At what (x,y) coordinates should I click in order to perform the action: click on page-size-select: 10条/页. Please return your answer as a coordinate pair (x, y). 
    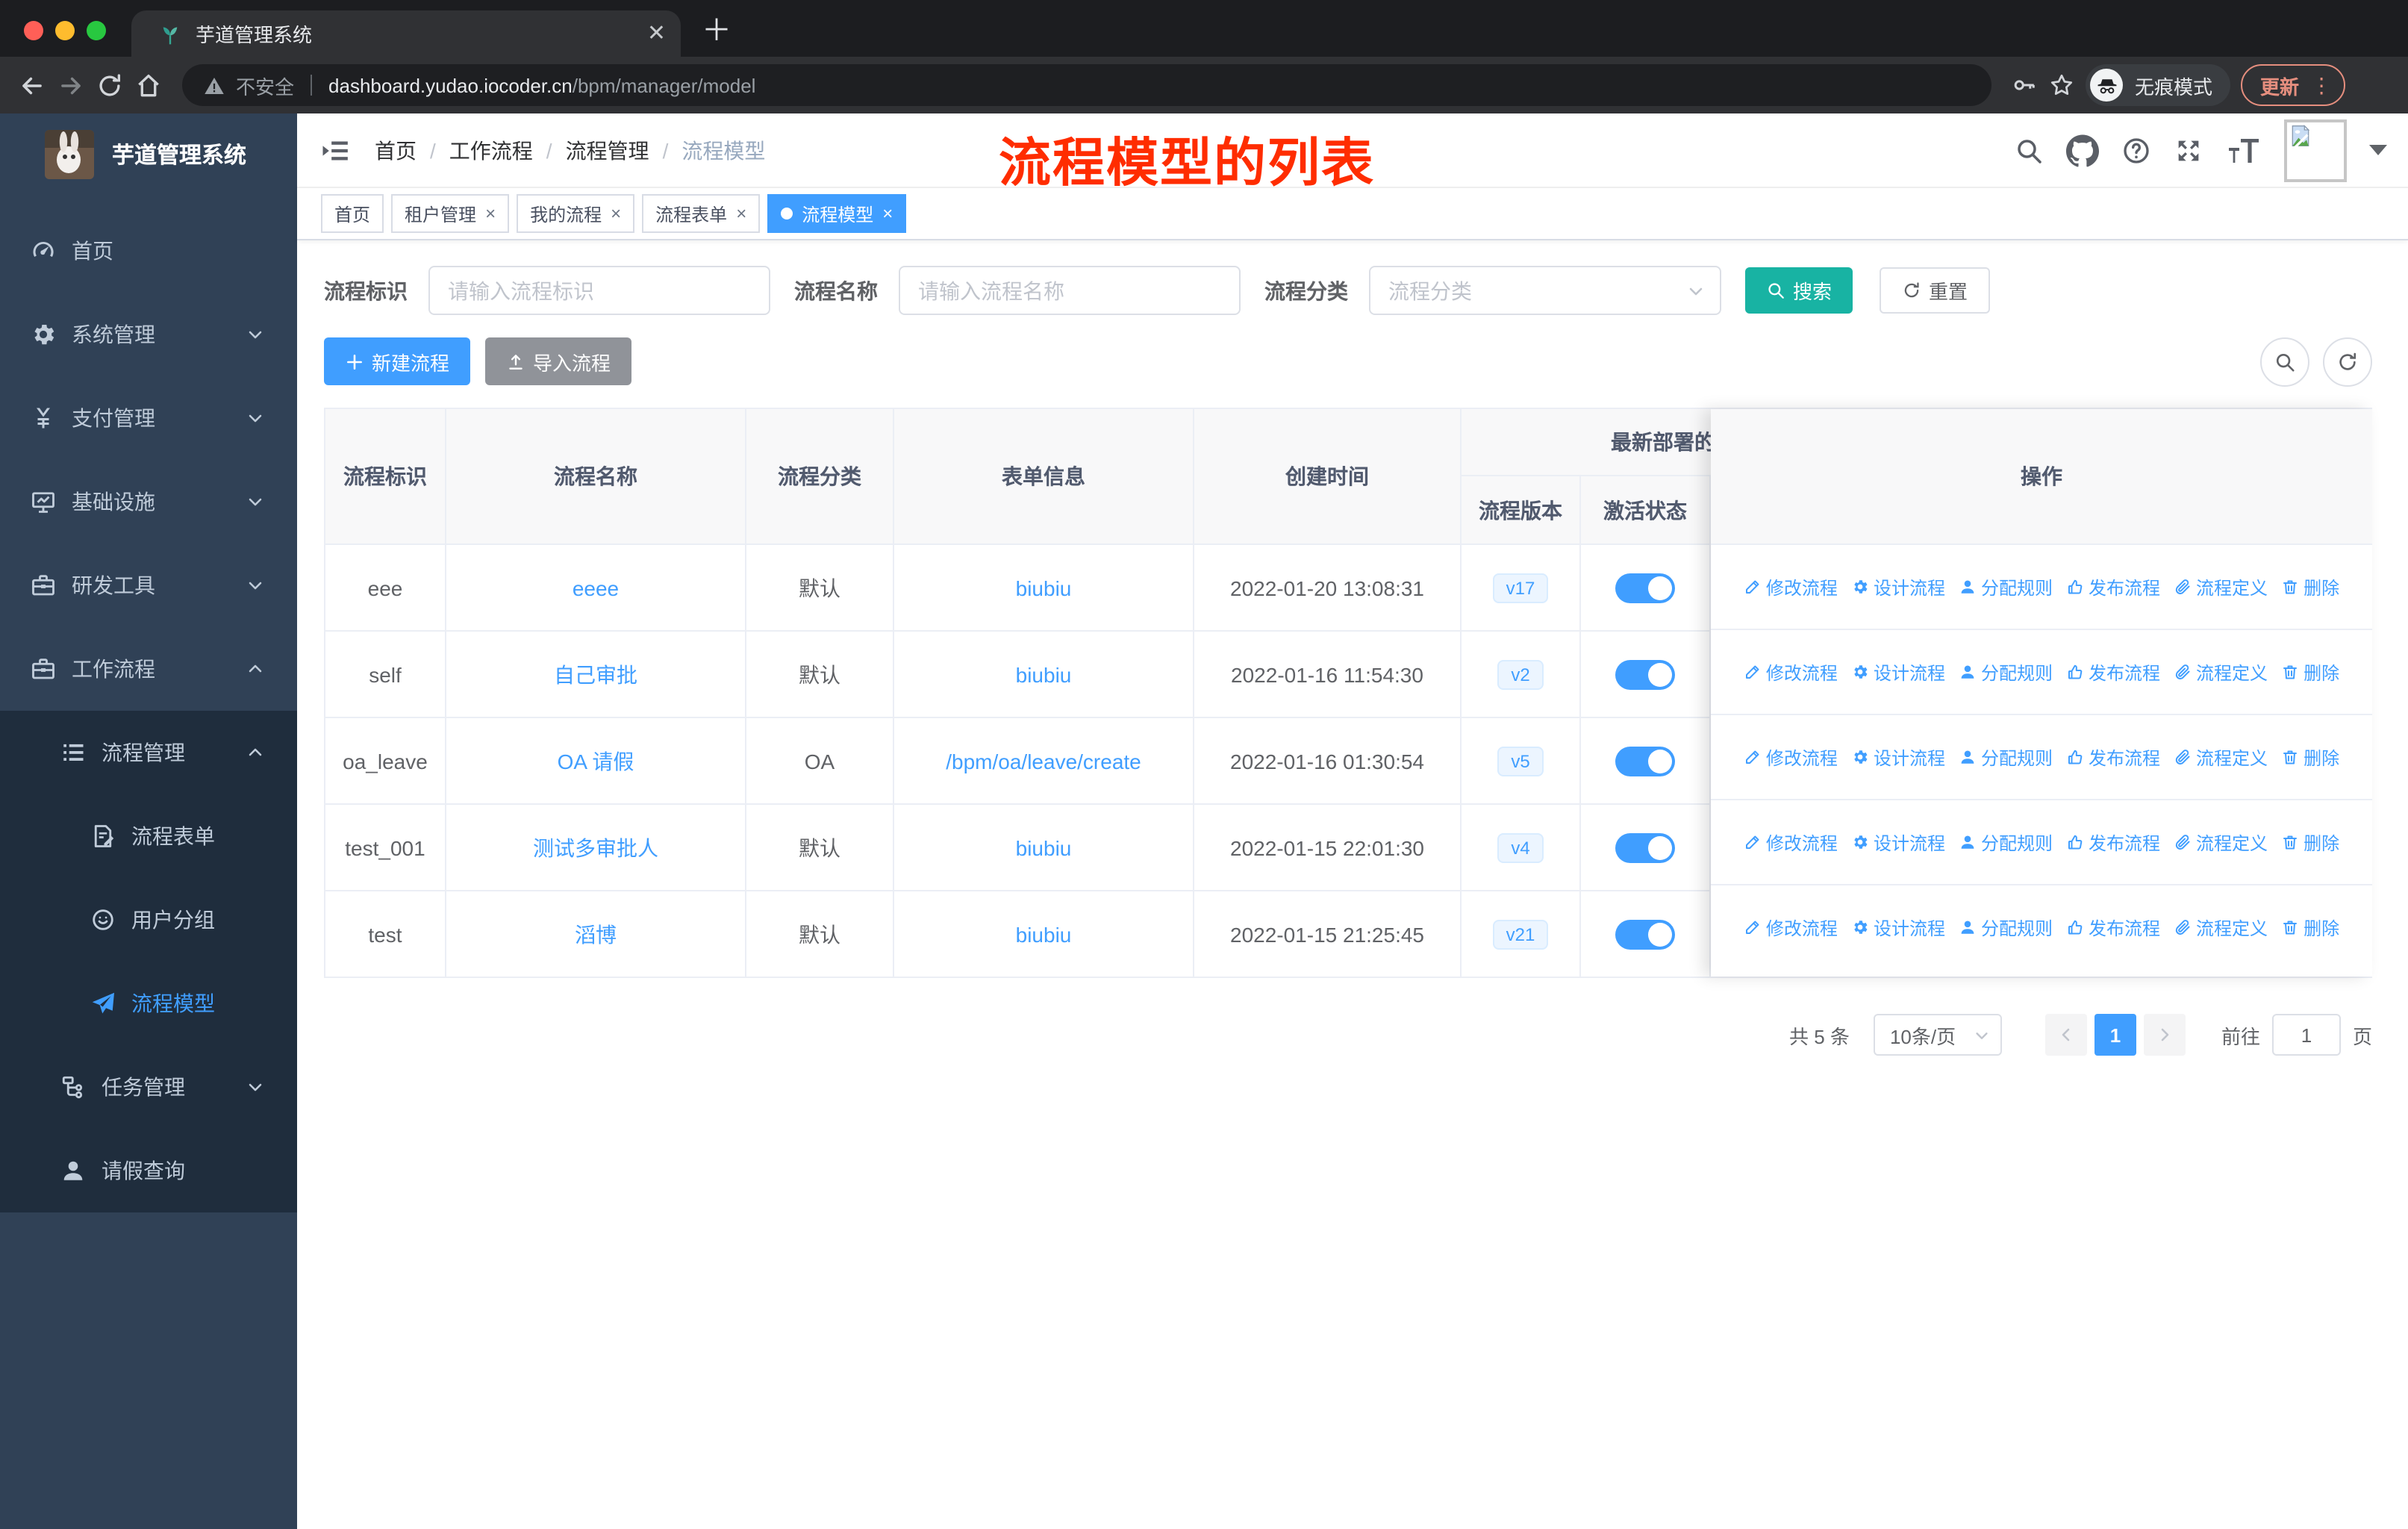
    Looking at the image, I should click on (1937, 1035).